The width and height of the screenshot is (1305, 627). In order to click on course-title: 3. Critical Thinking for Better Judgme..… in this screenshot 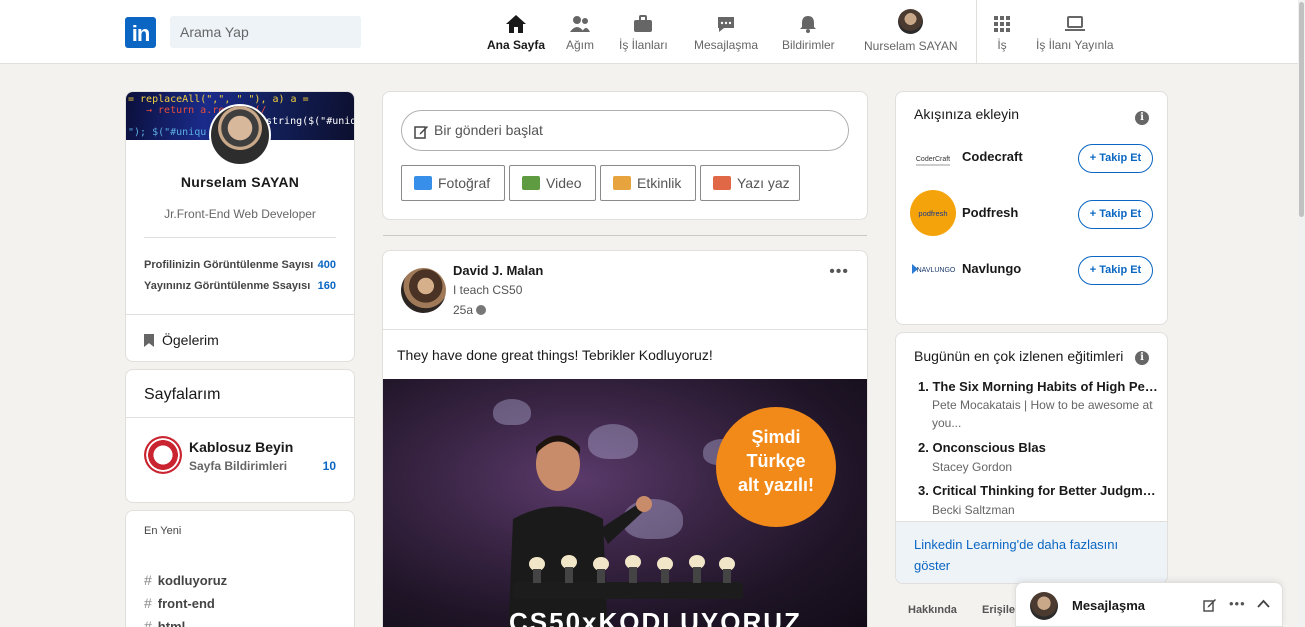, I will do `click(1038, 490)`.